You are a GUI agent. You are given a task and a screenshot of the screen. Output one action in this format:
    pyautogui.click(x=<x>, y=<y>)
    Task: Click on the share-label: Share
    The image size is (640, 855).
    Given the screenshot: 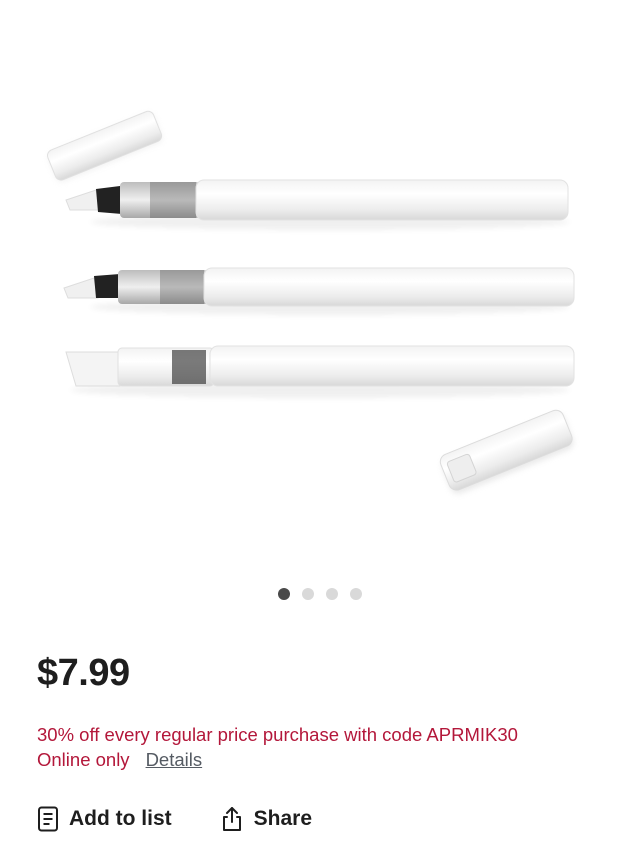 What is the action you would take?
    pyautogui.click(x=283, y=818)
    